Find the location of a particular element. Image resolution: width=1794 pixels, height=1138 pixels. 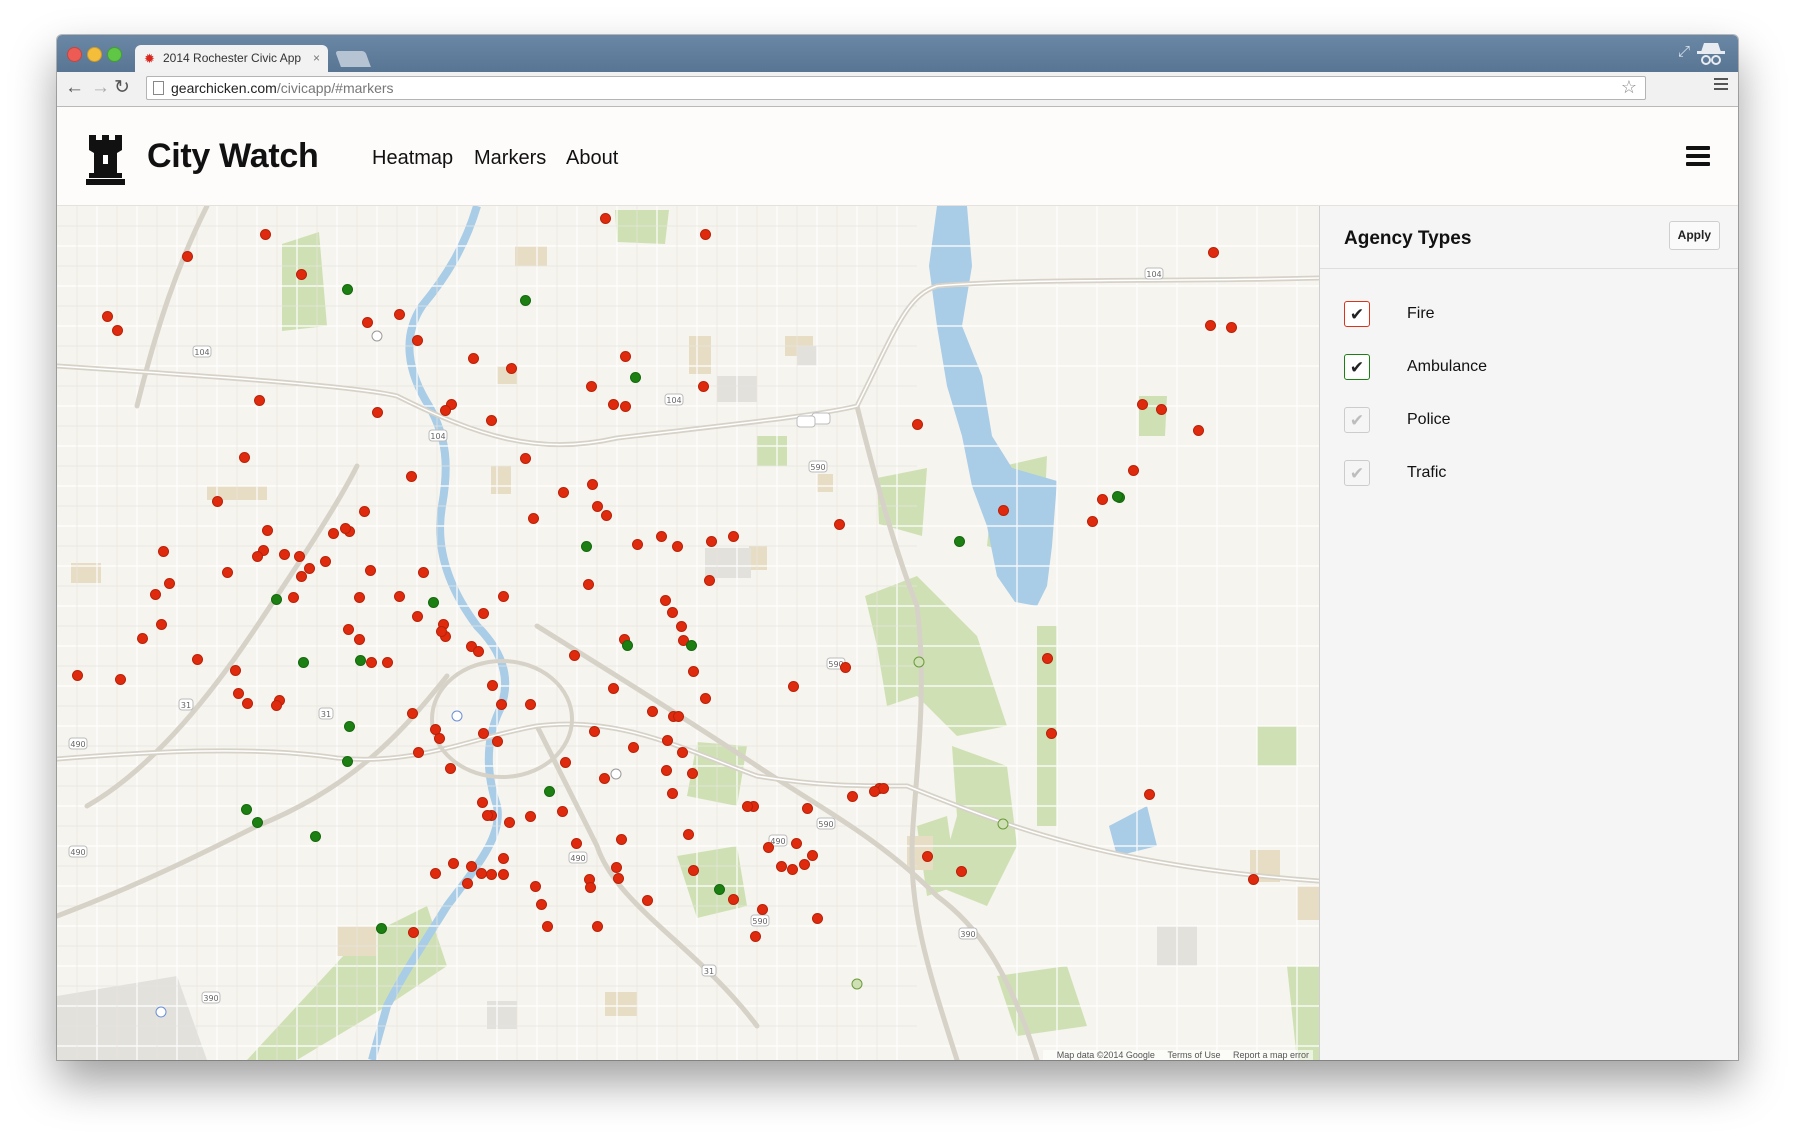

agency-option-fire: ✔ Fire is located at coordinates (1524, 316).